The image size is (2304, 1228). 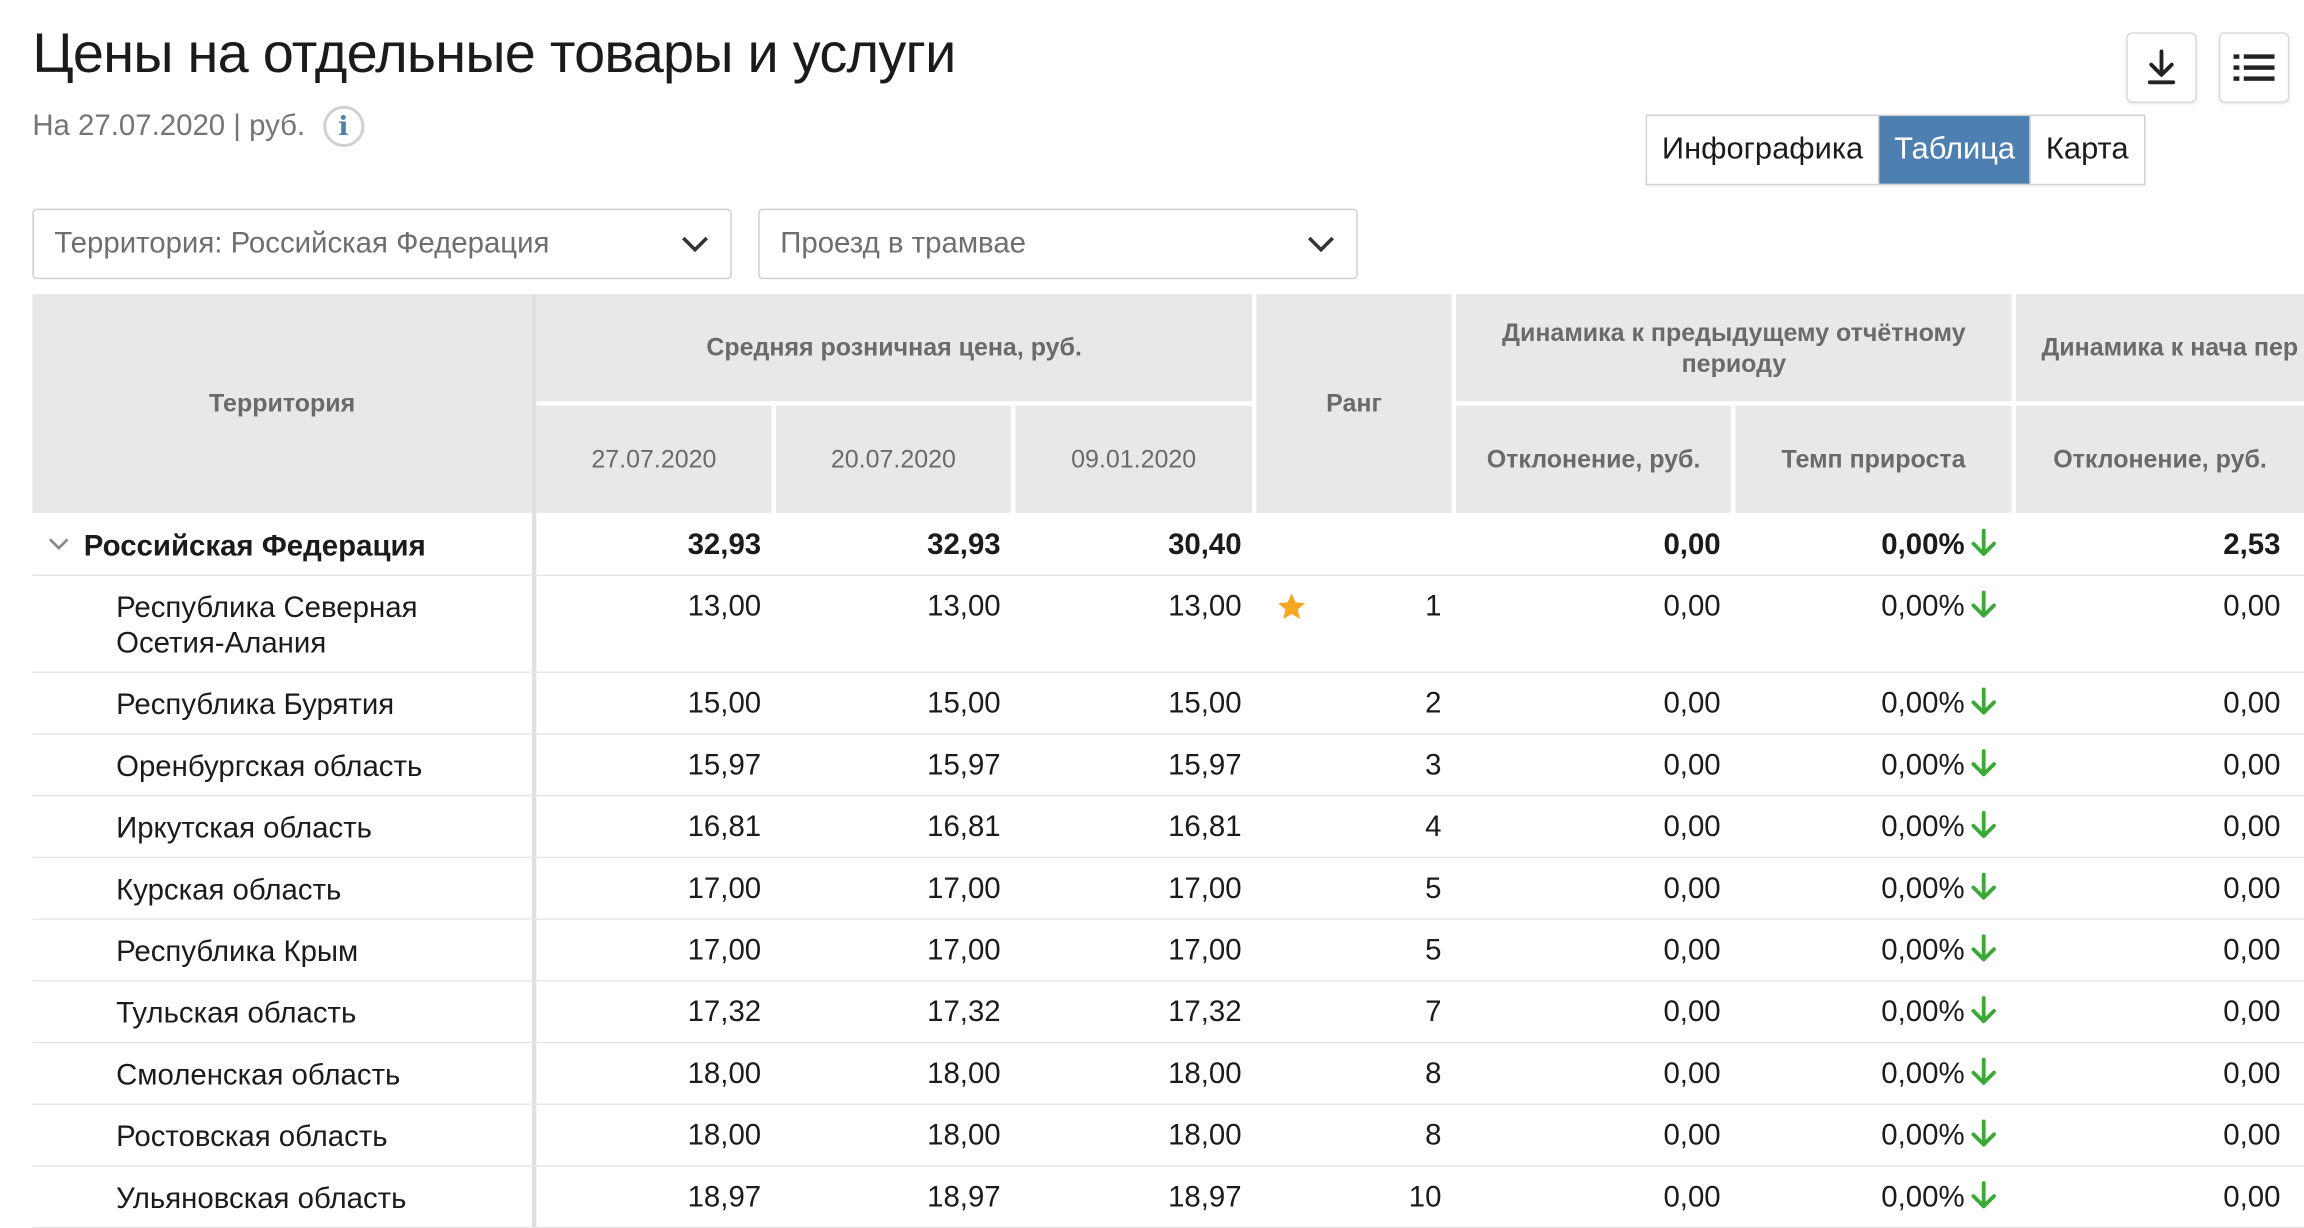 I want to click on row-price-3: 16,81, so click(x=1205, y=827).